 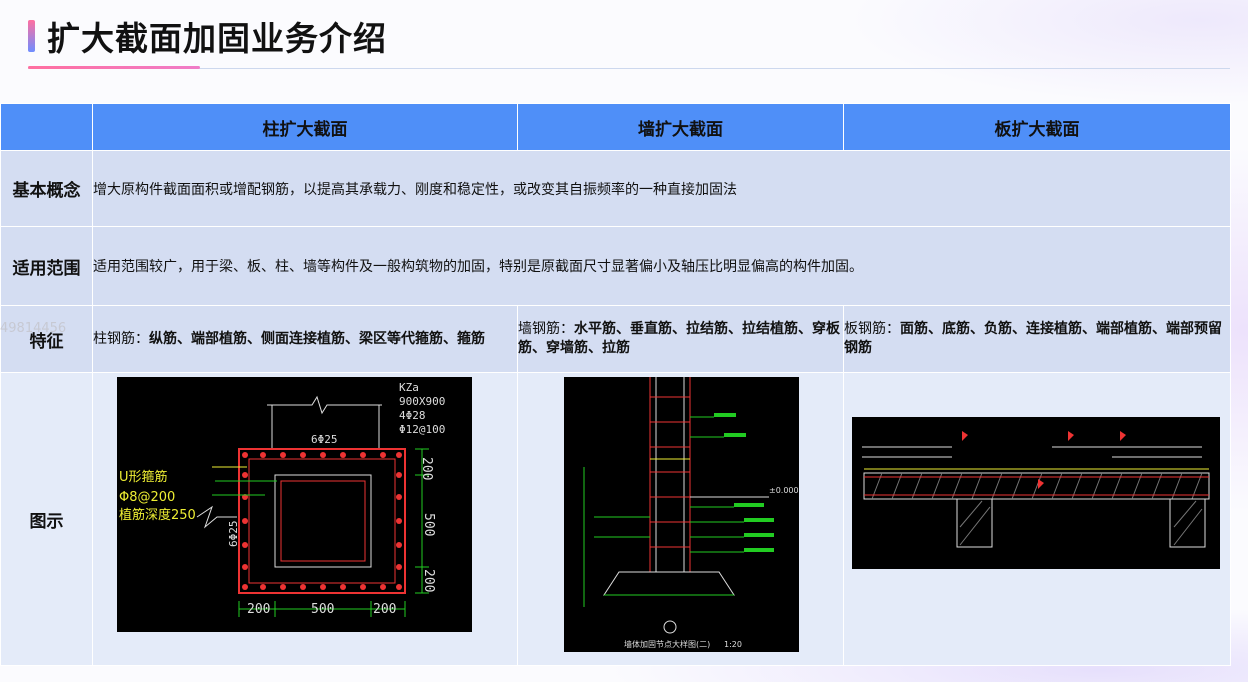 I want to click on wall-section-drawing: ±0.000 墙体加固节点大样图(二) 1:20, so click(x=681, y=514).